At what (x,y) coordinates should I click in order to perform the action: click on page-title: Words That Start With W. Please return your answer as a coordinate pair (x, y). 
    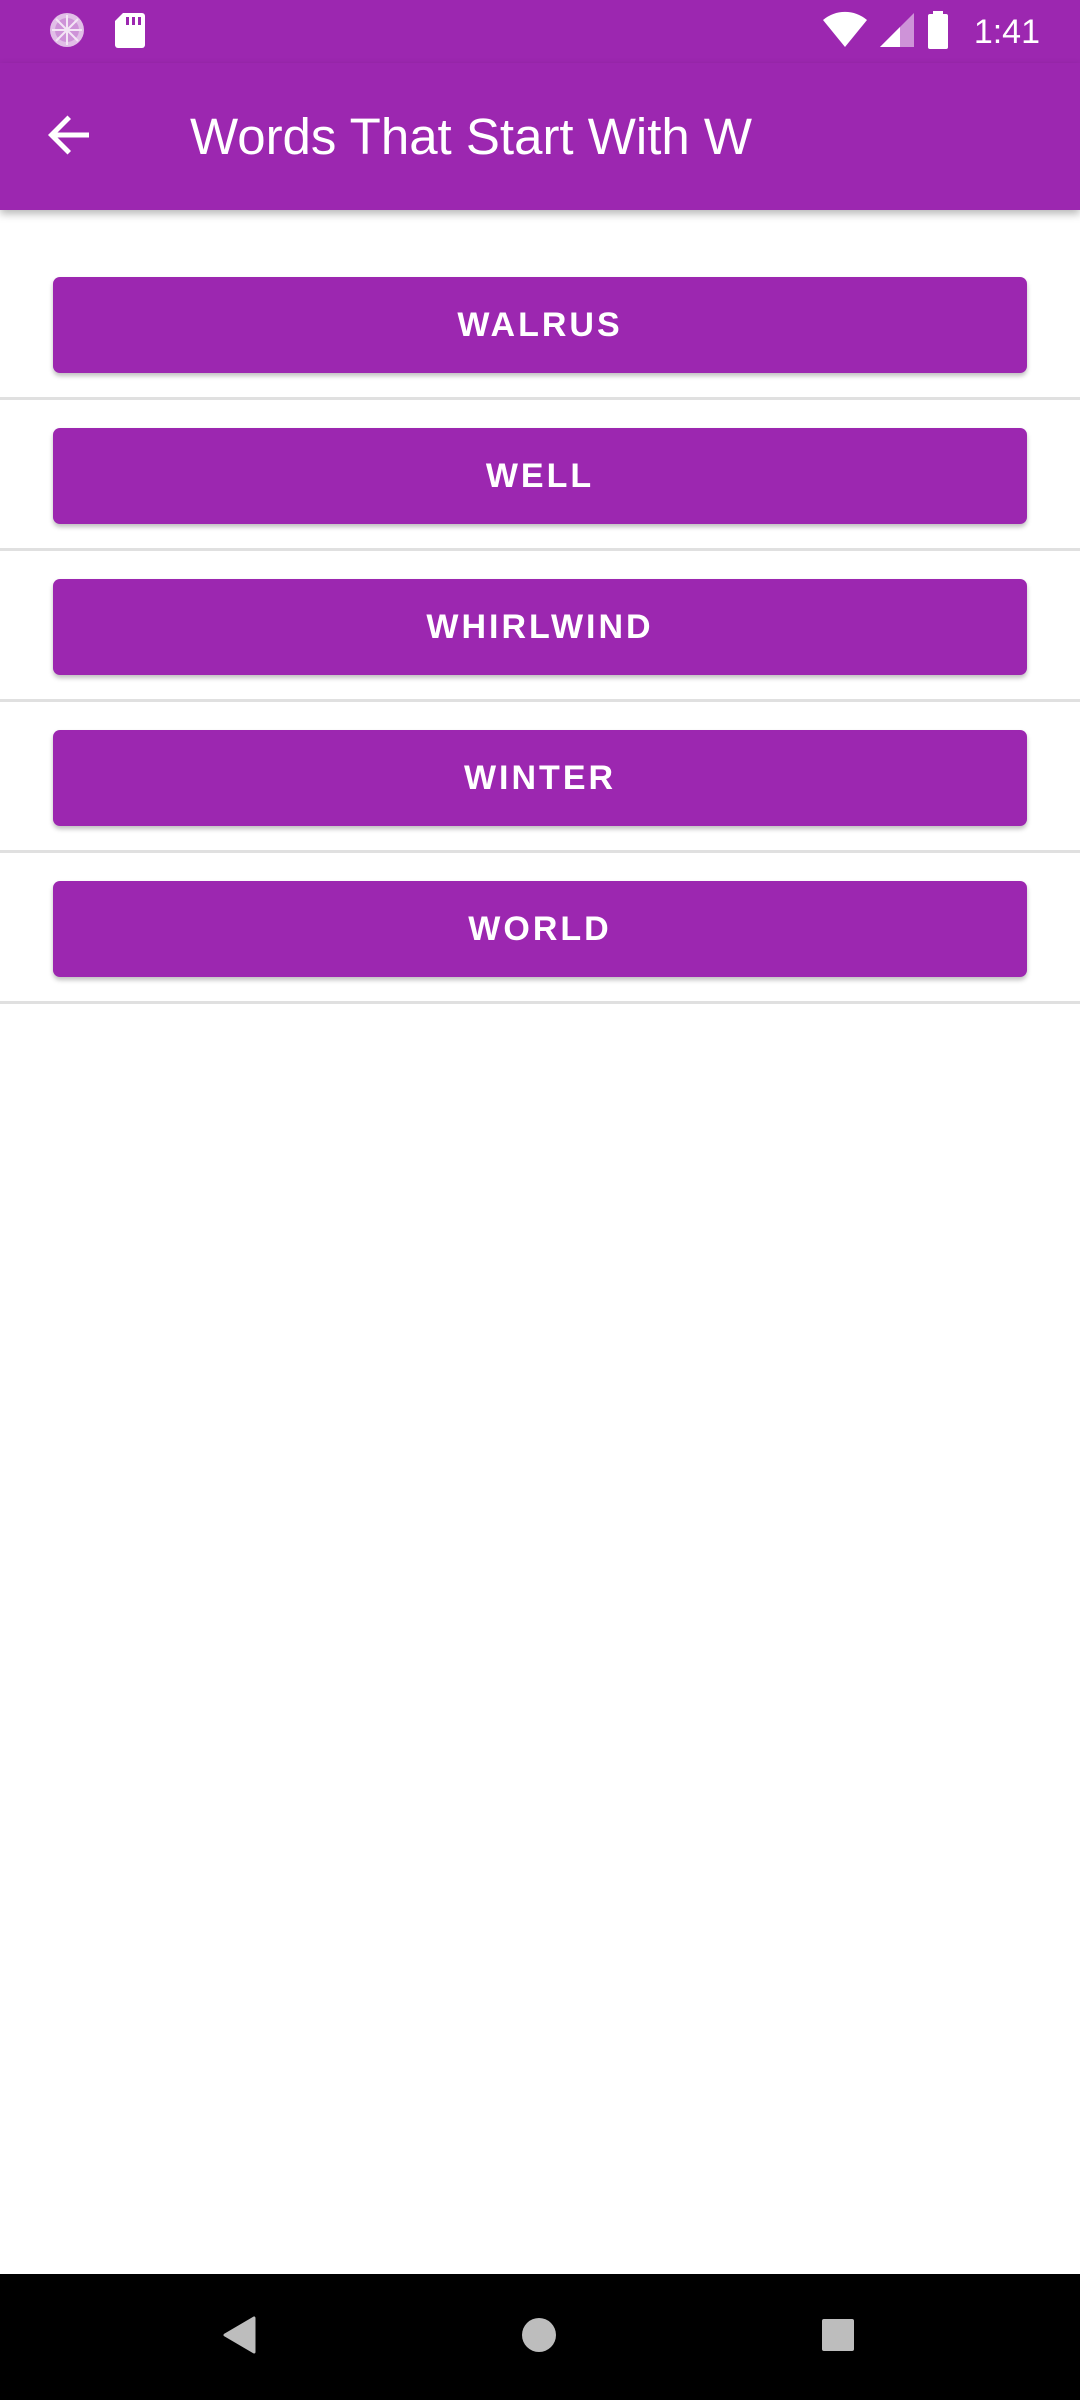
    Looking at the image, I should click on (471, 136).